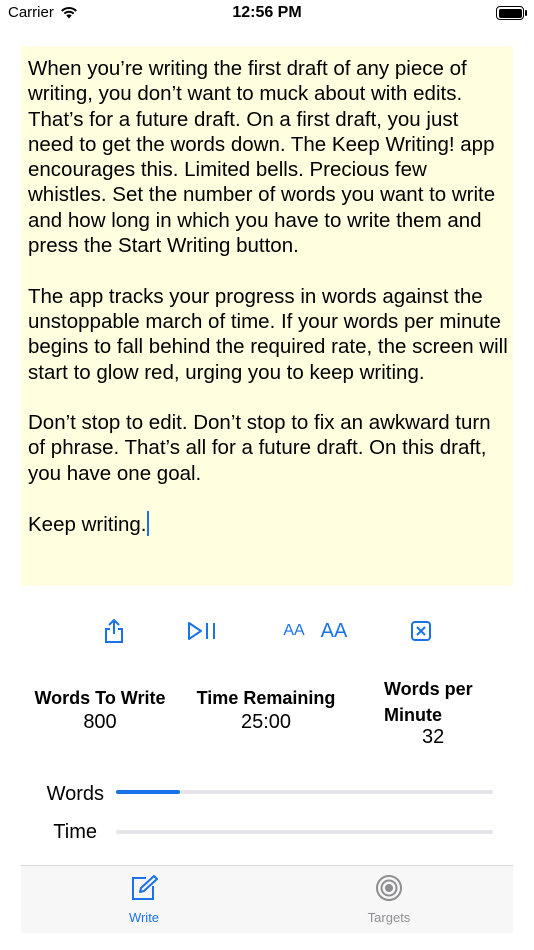 Image resolution: width=534 pixels, height=950 pixels. I want to click on tab-targets: Targets, so click(389, 899).